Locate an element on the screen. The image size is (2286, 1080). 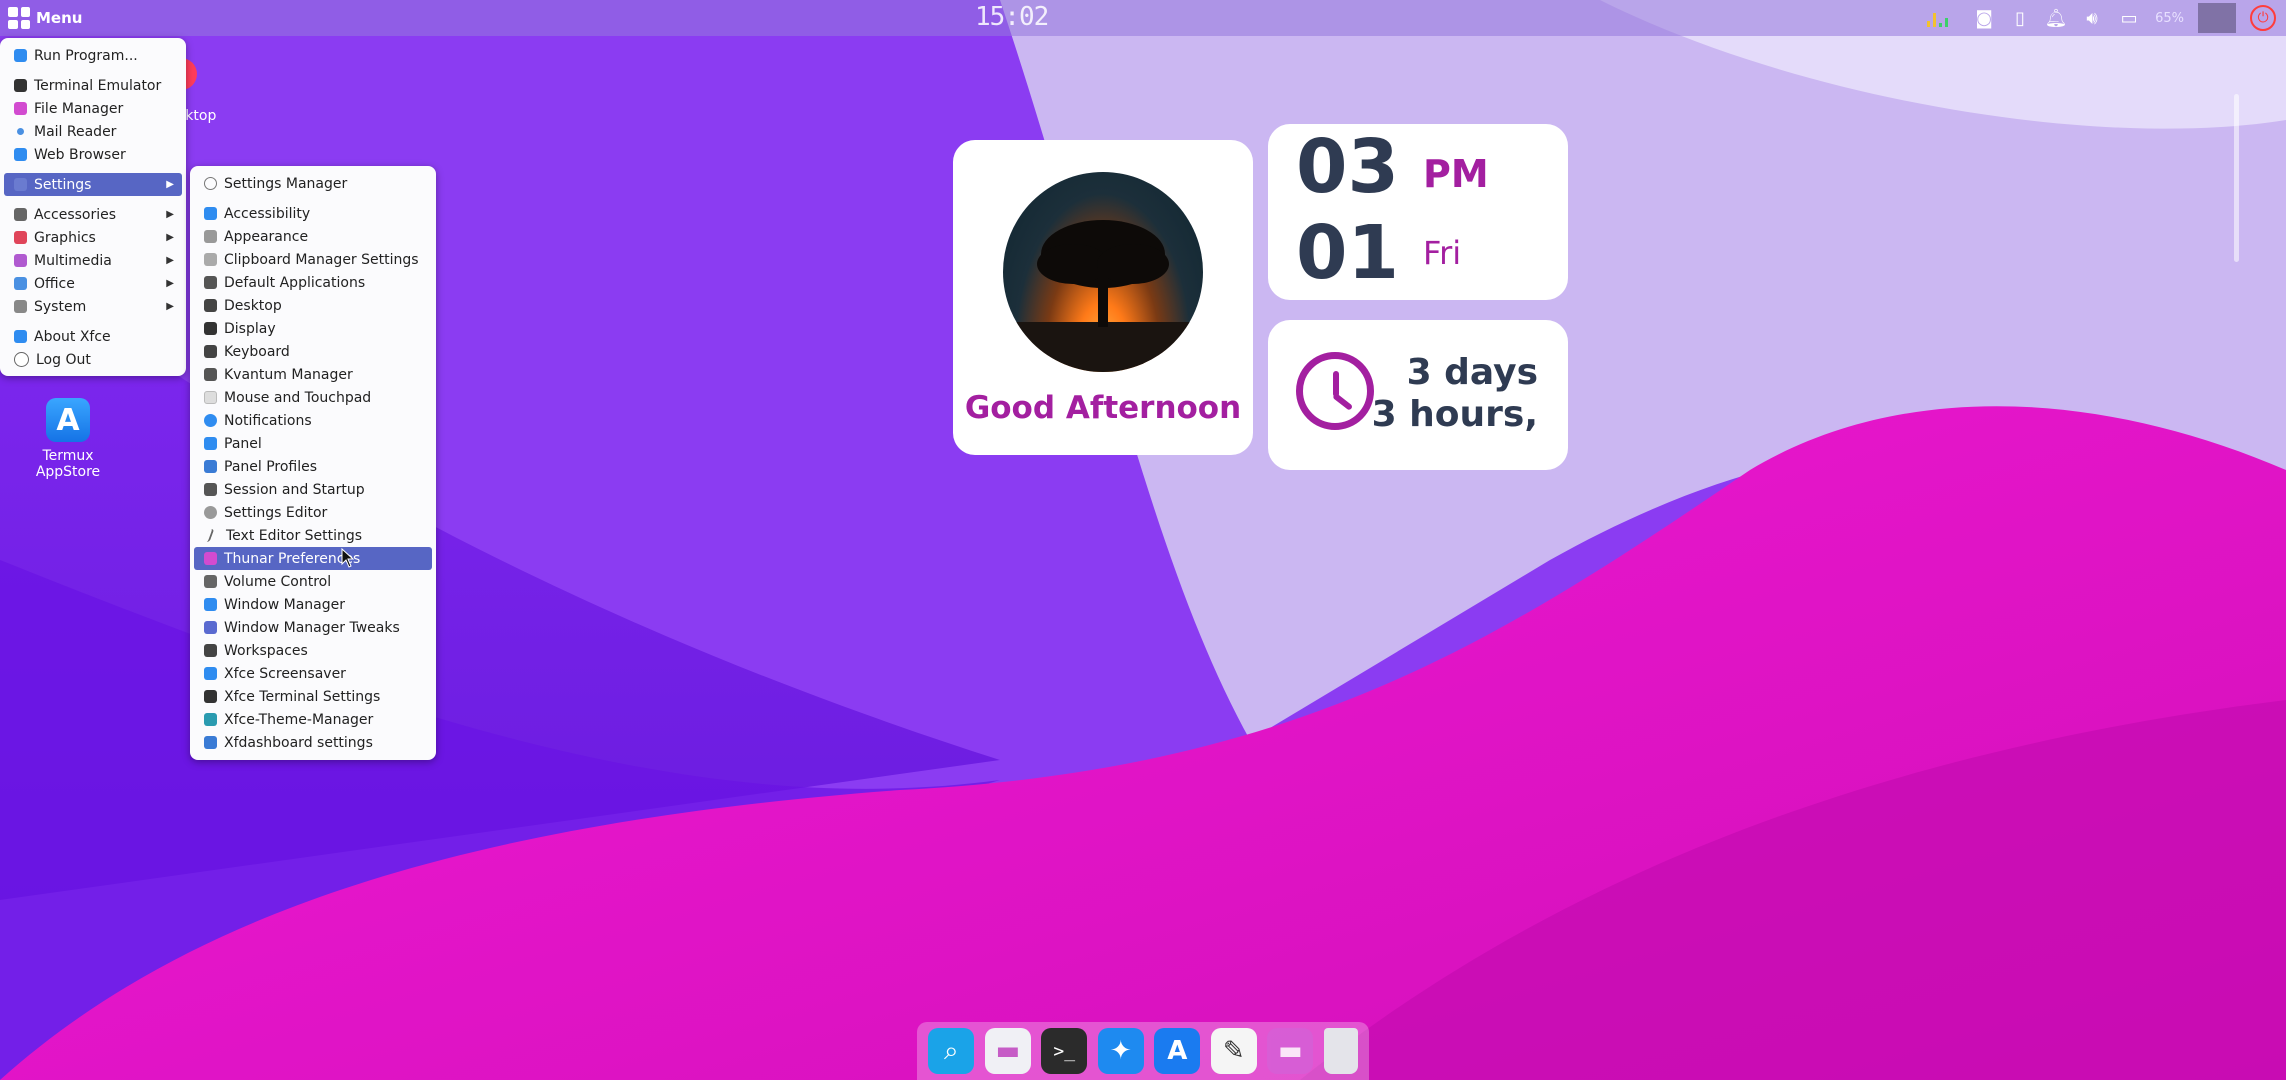
settings-item-xfce-terminal-settings: Xfce Terminal Settings is located at coordinates (313, 696).